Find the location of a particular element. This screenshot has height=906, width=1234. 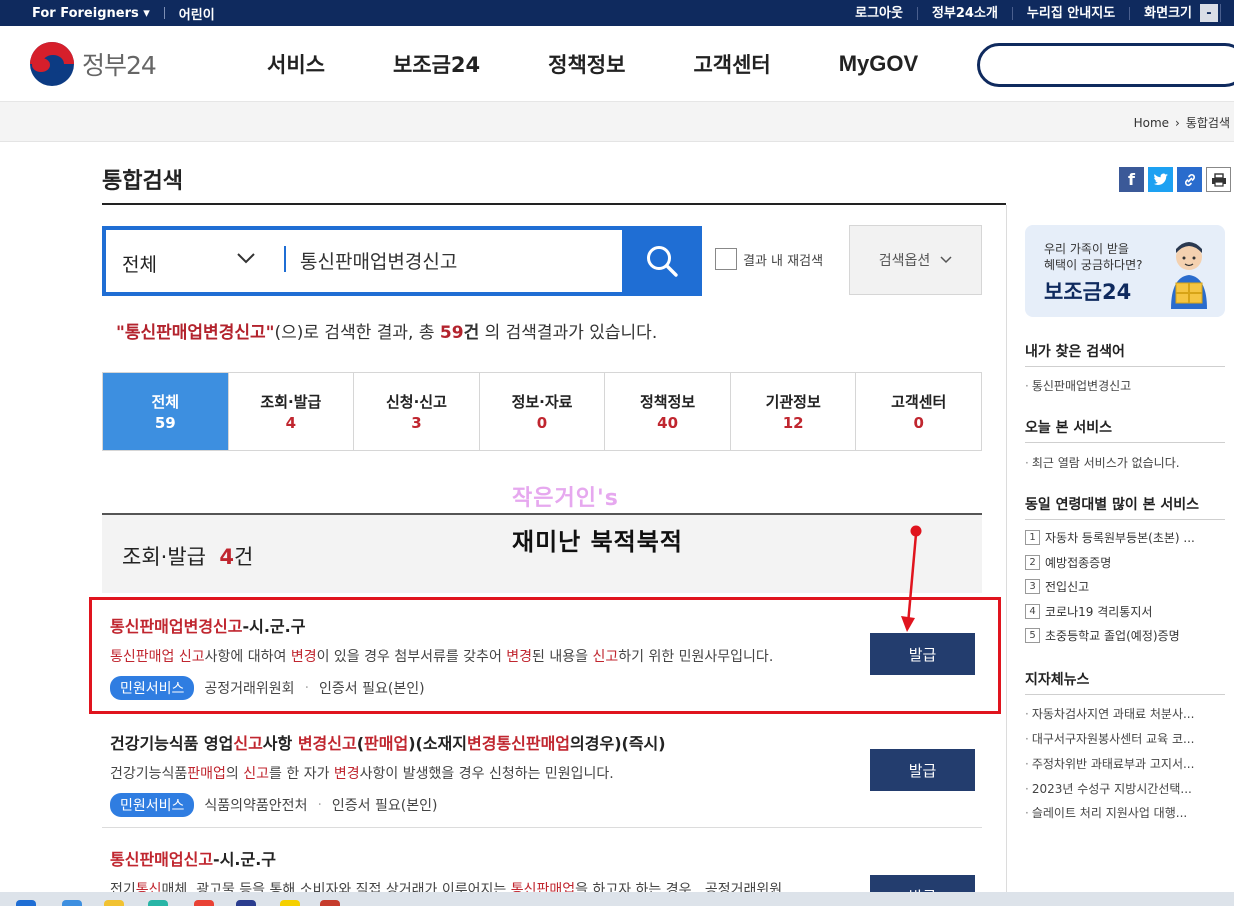

annotation-highlight-box is located at coordinates (545, 655).